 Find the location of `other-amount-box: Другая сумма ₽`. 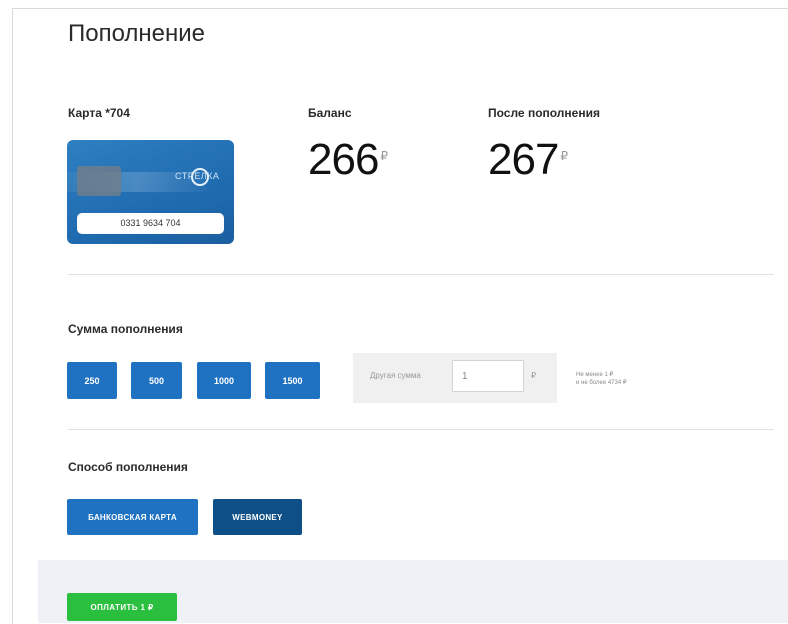

other-amount-box: Другая сумма ₽ is located at coordinates (455, 378).